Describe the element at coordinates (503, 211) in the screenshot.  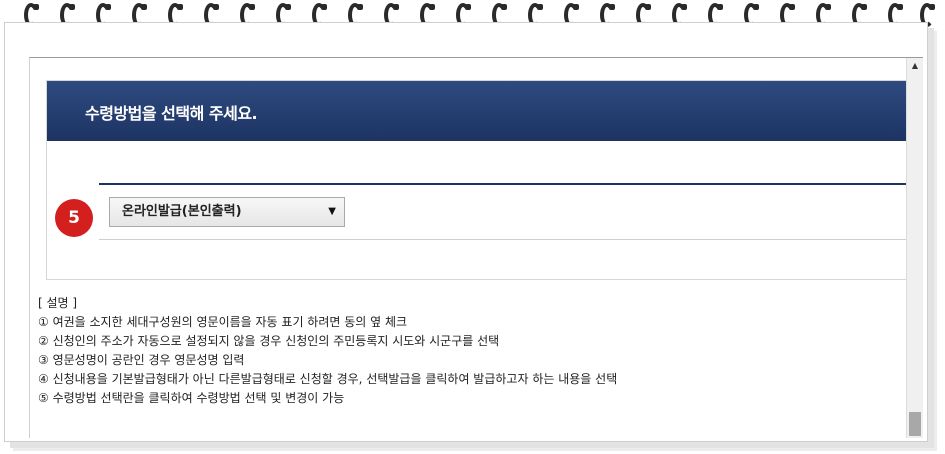
I see `receipt-method-row: 온라인발급(본인출력) ▼` at that location.